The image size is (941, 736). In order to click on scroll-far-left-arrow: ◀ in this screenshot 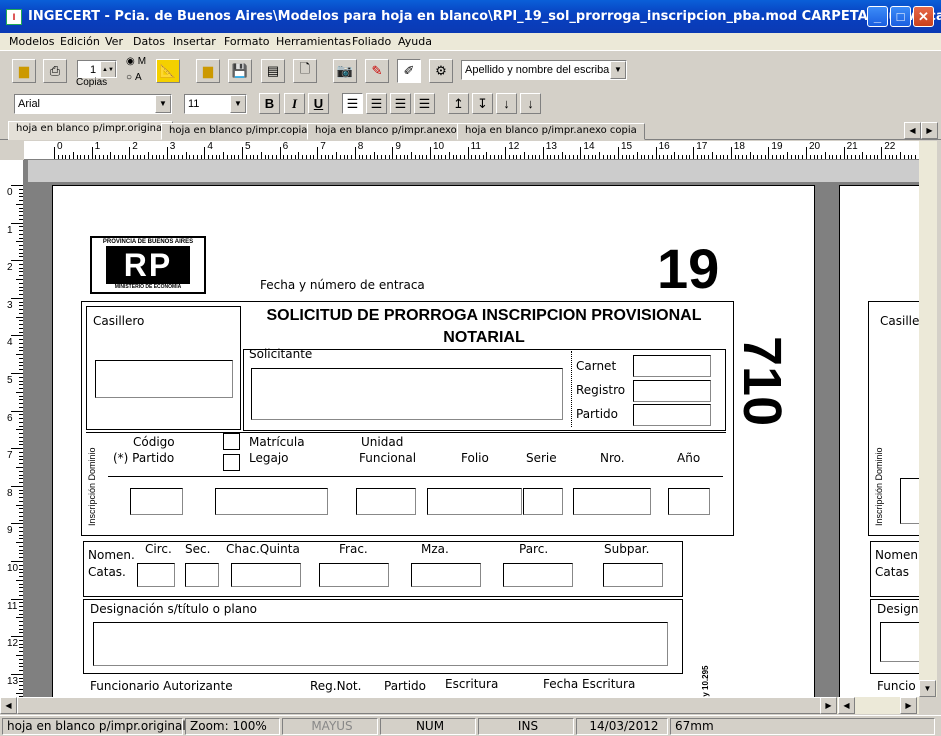, I will do `click(846, 705)`.